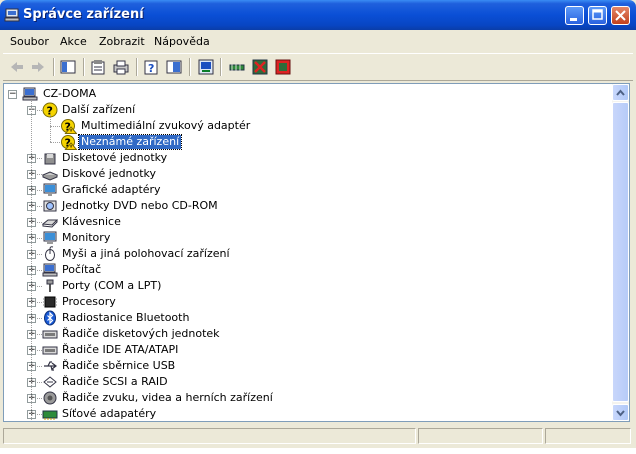 This screenshot has height=454, width=636. Describe the element at coordinates (50, 415) in the screenshot. I see `network-adapter-icon` at that location.